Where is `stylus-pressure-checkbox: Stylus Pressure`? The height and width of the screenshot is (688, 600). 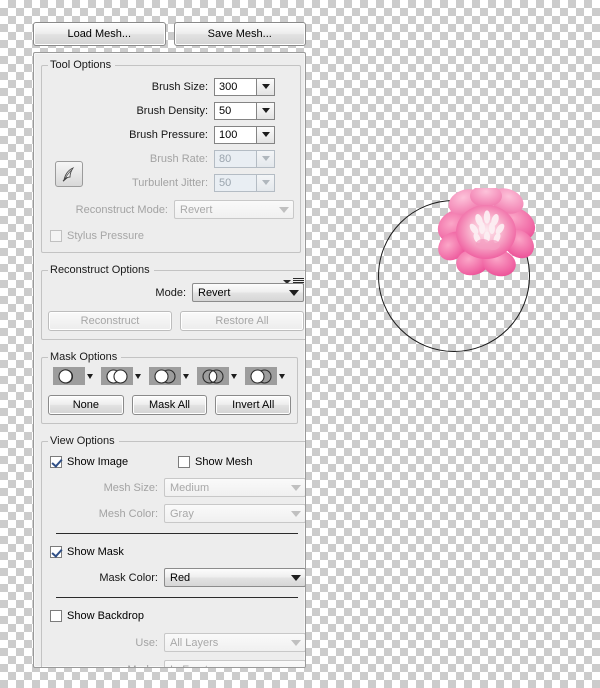
stylus-pressure-checkbox: Stylus Pressure is located at coordinates (97, 235).